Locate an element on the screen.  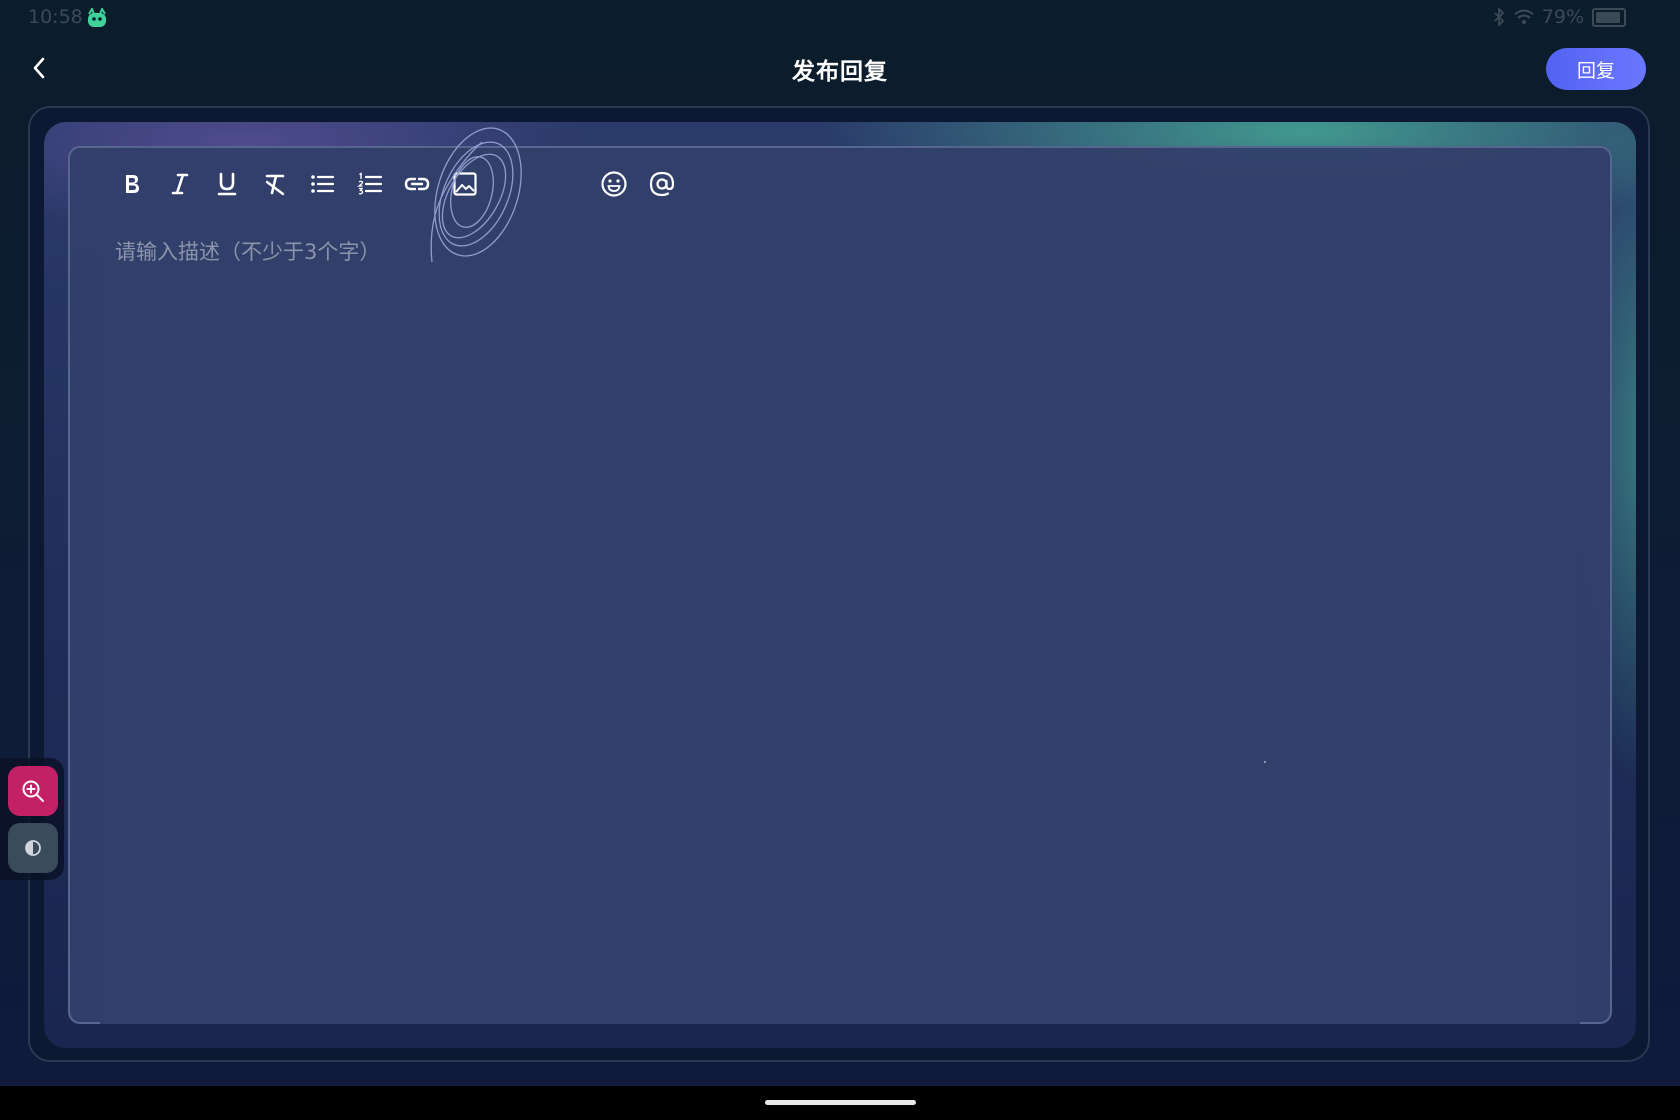
italic-button is located at coordinates (180, 184).